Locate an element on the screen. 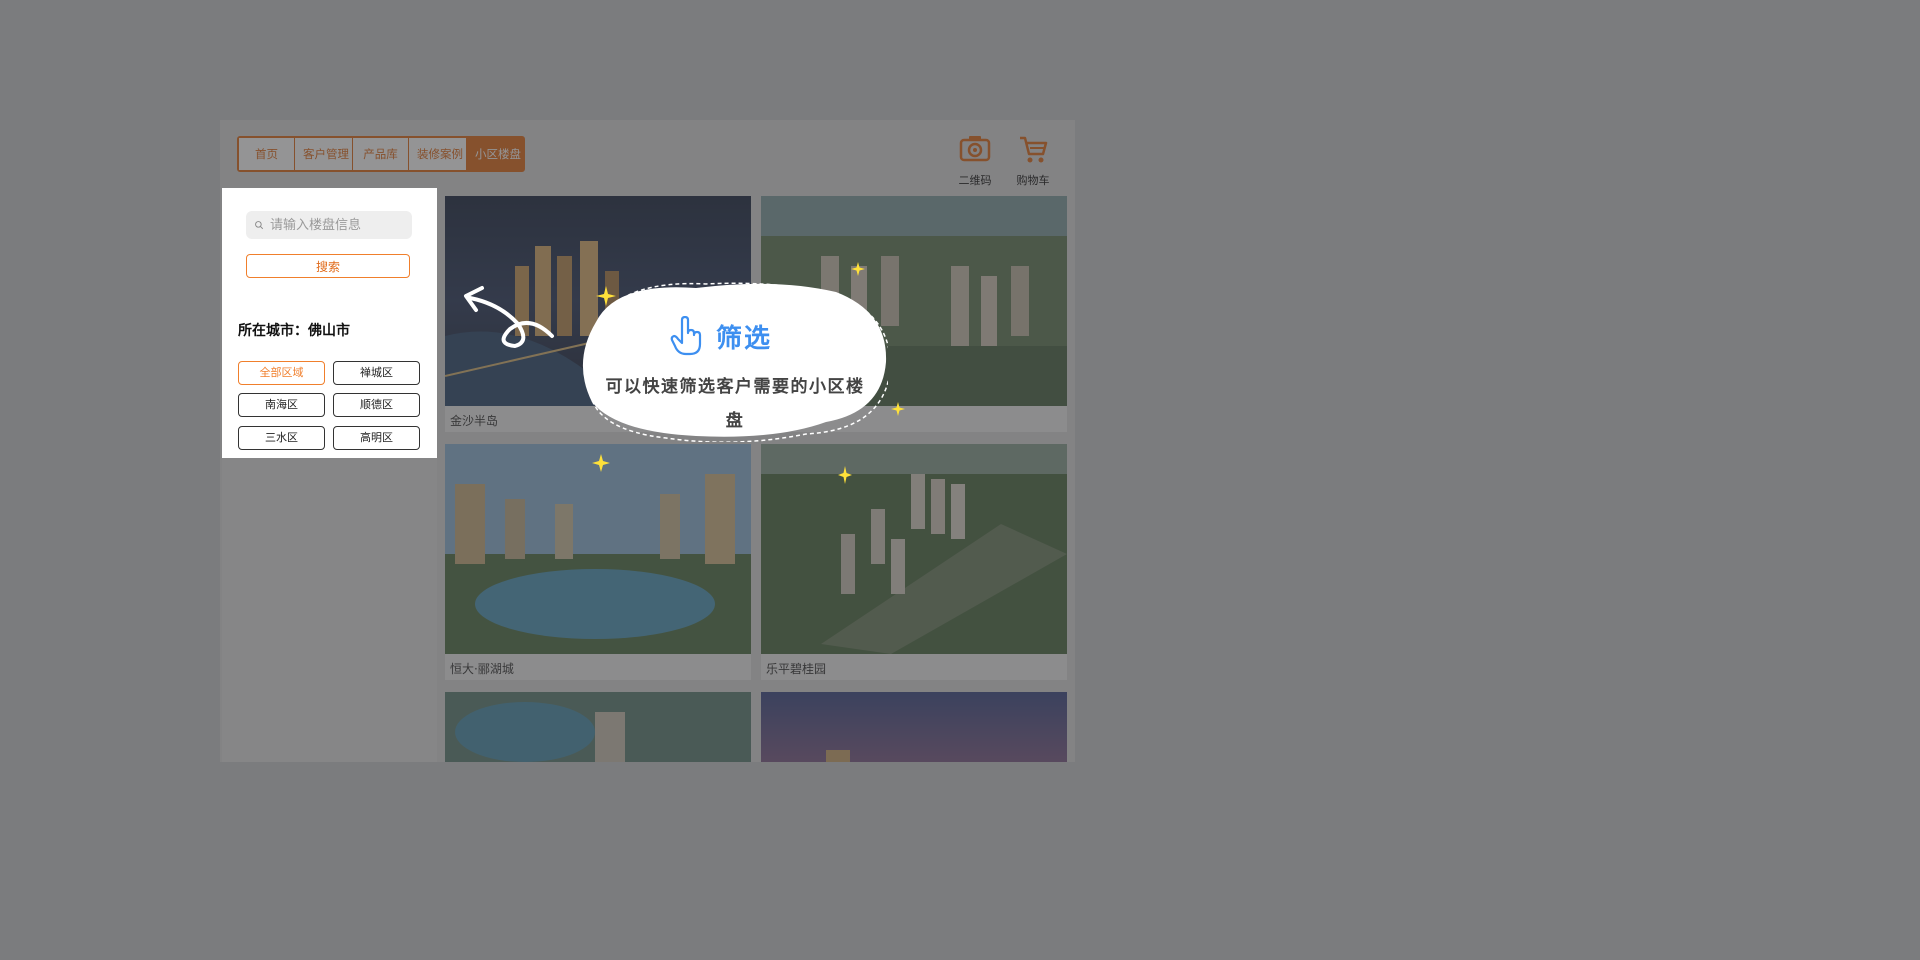 The height and width of the screenshot is (960, 1920). search-icon is located at coordinates (259, 225).